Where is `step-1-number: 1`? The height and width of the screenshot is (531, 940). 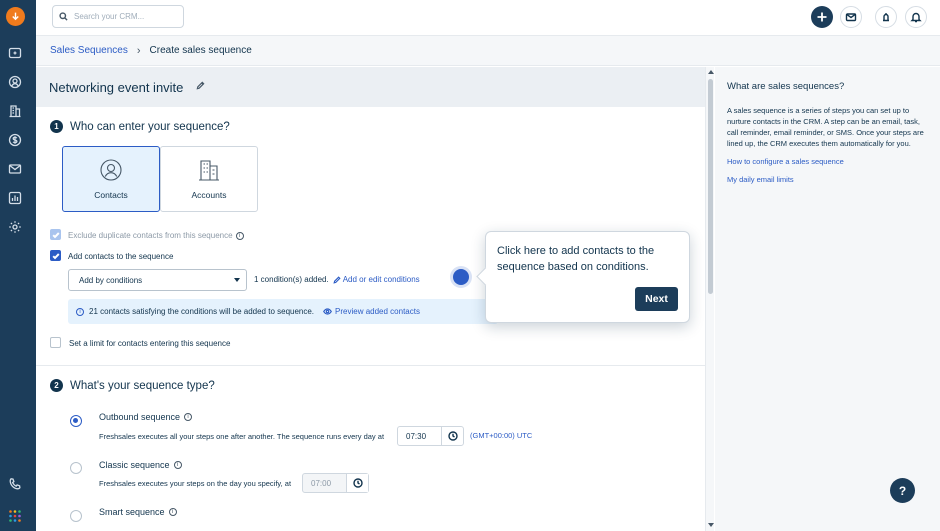 step-1-number: 1 is located at coordinates (56, 126).